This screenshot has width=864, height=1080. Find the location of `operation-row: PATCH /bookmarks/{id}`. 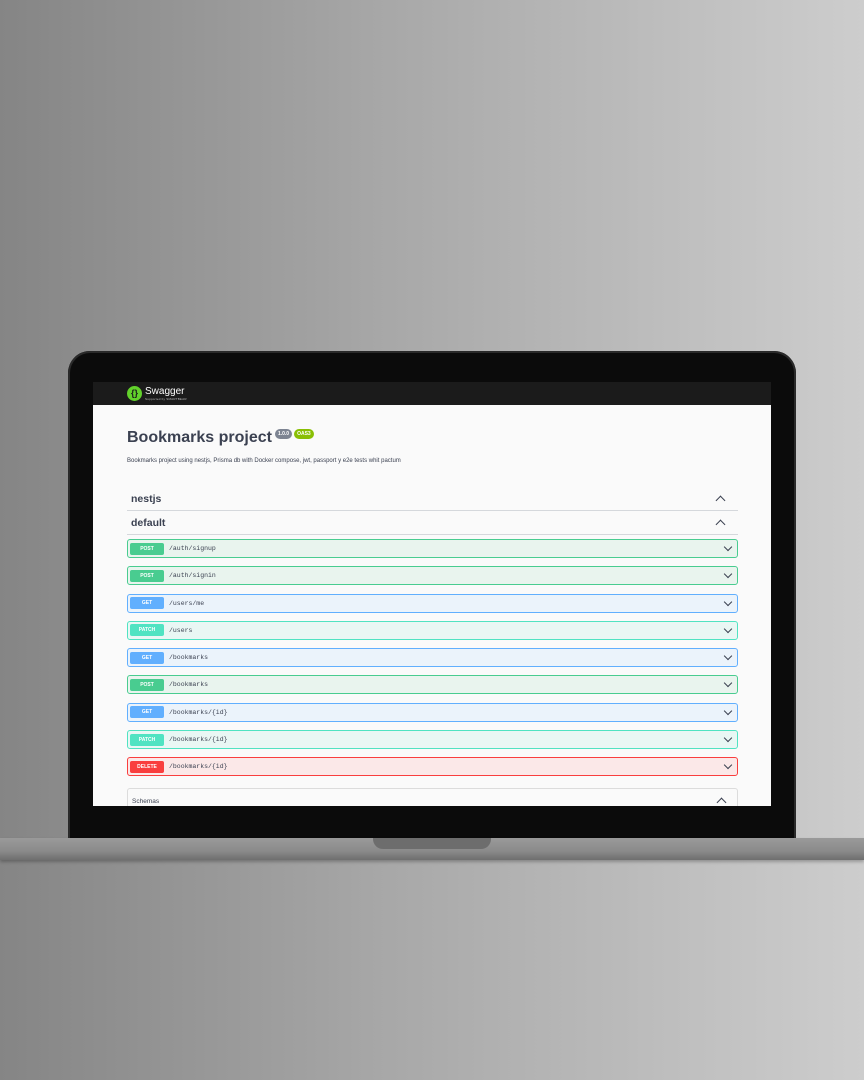

operation-row: PATCH /bookmarks/{id} is located at coordinates (432, 740).